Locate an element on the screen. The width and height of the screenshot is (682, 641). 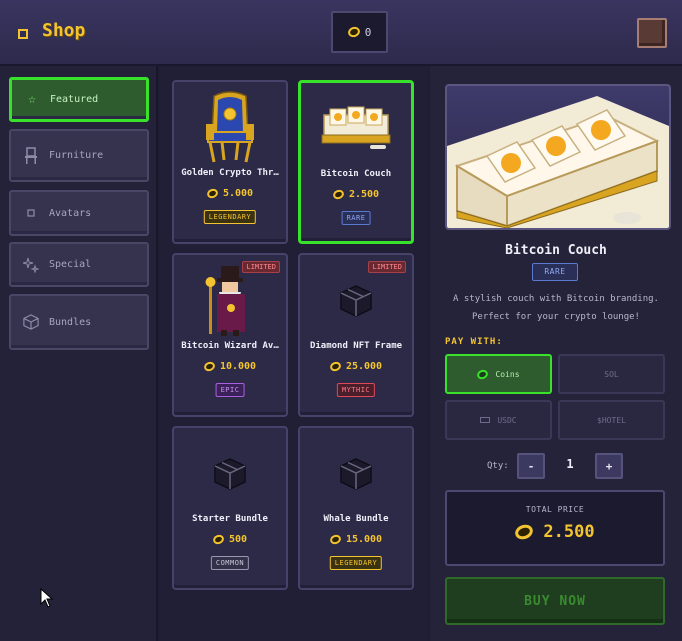
product-price-value: 10.000 is located at coordinates (238, 366).